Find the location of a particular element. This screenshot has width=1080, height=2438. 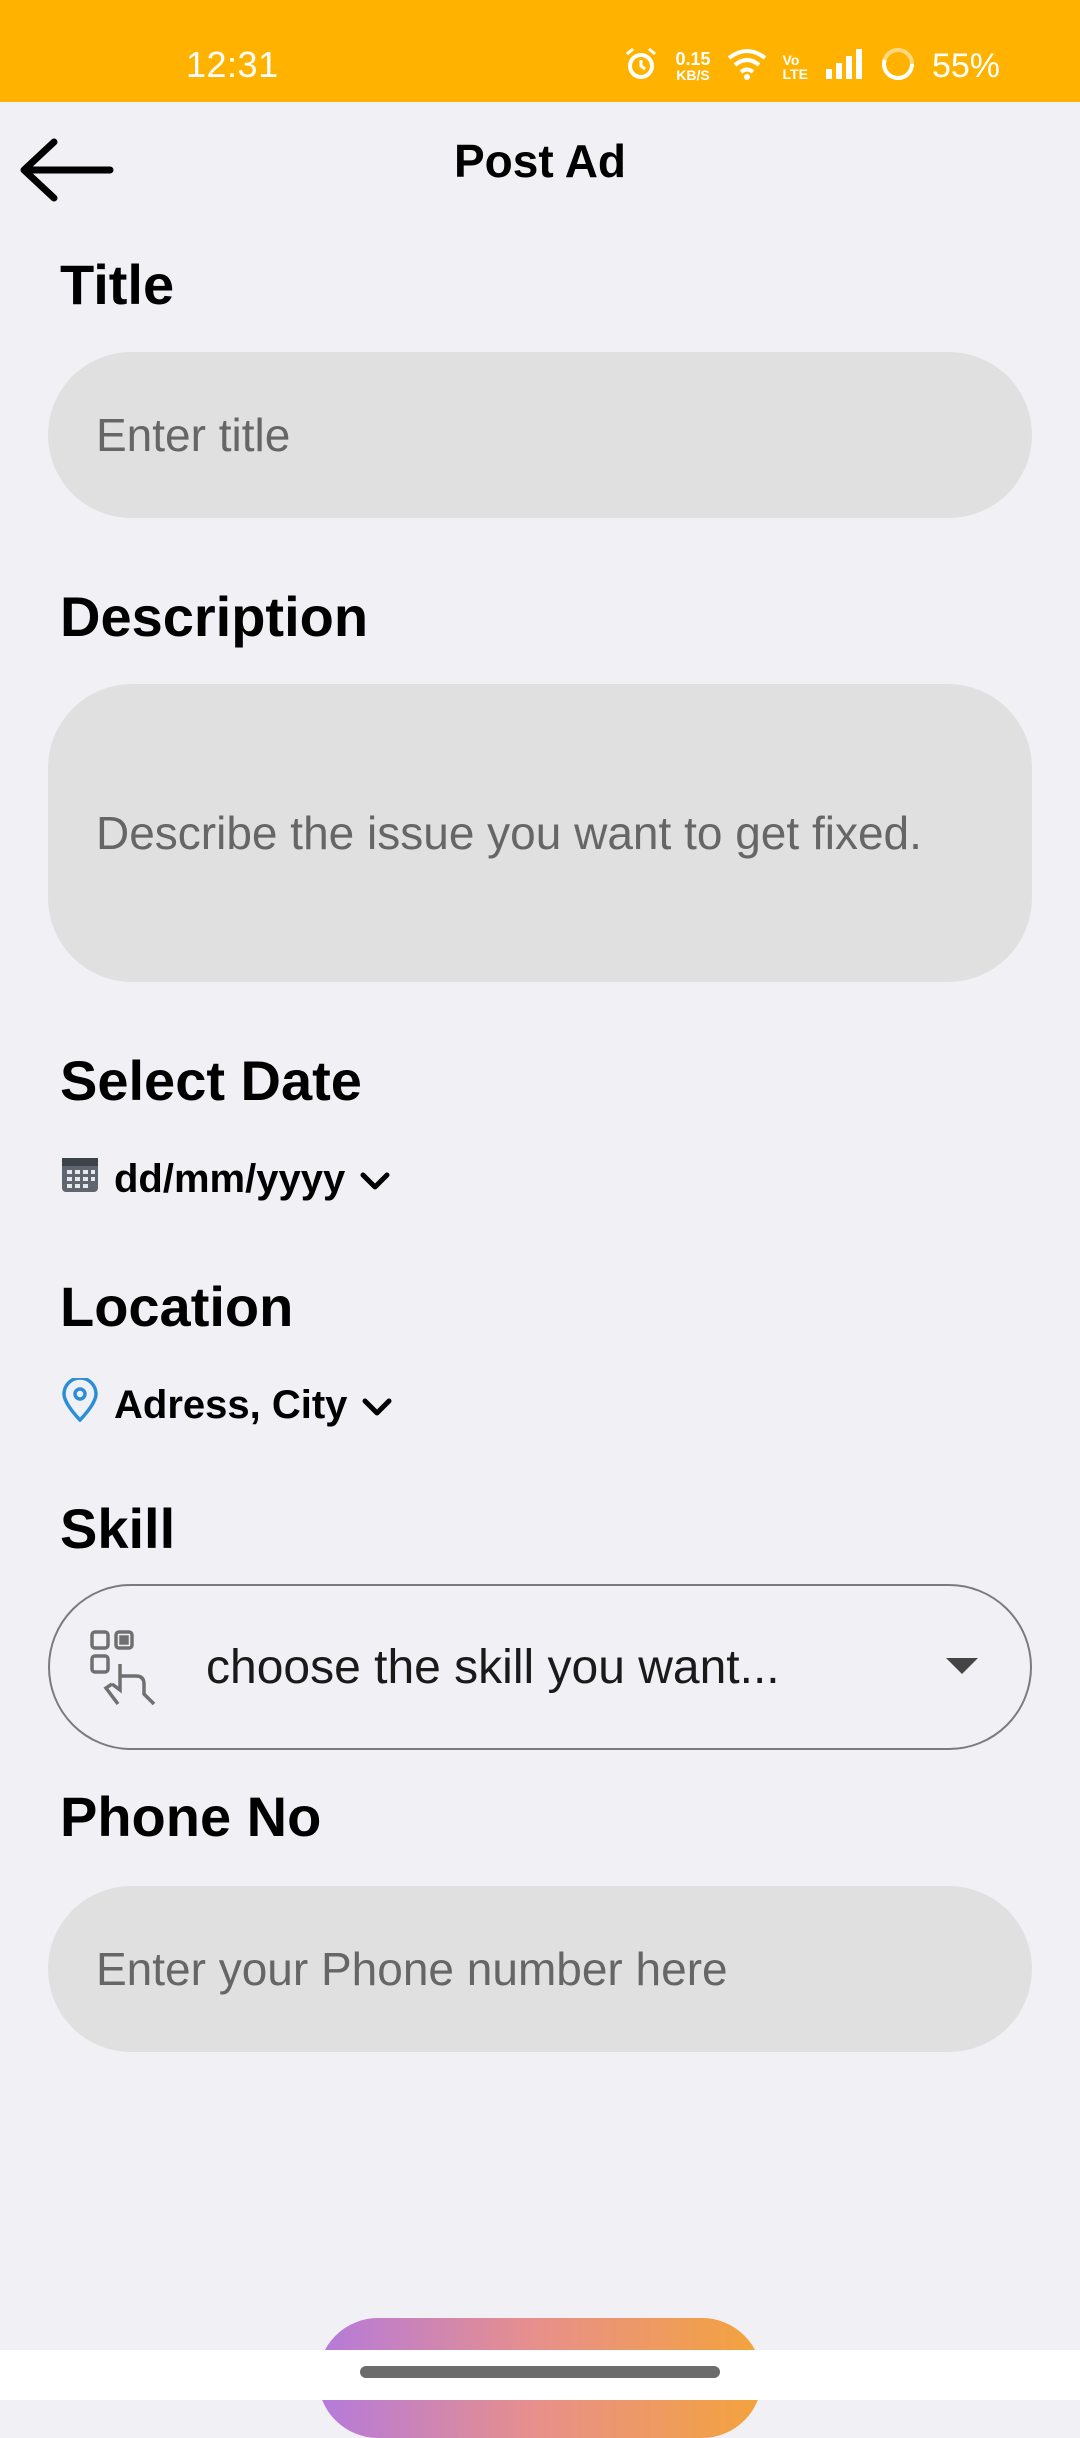

battery-percent: 55% is located at coordinates (965, 66).